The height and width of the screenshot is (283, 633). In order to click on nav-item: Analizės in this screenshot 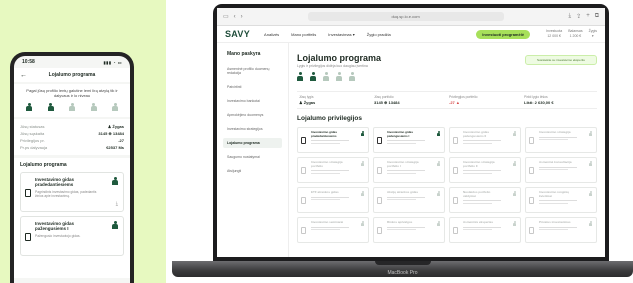, I will do `click(271, 34)`.